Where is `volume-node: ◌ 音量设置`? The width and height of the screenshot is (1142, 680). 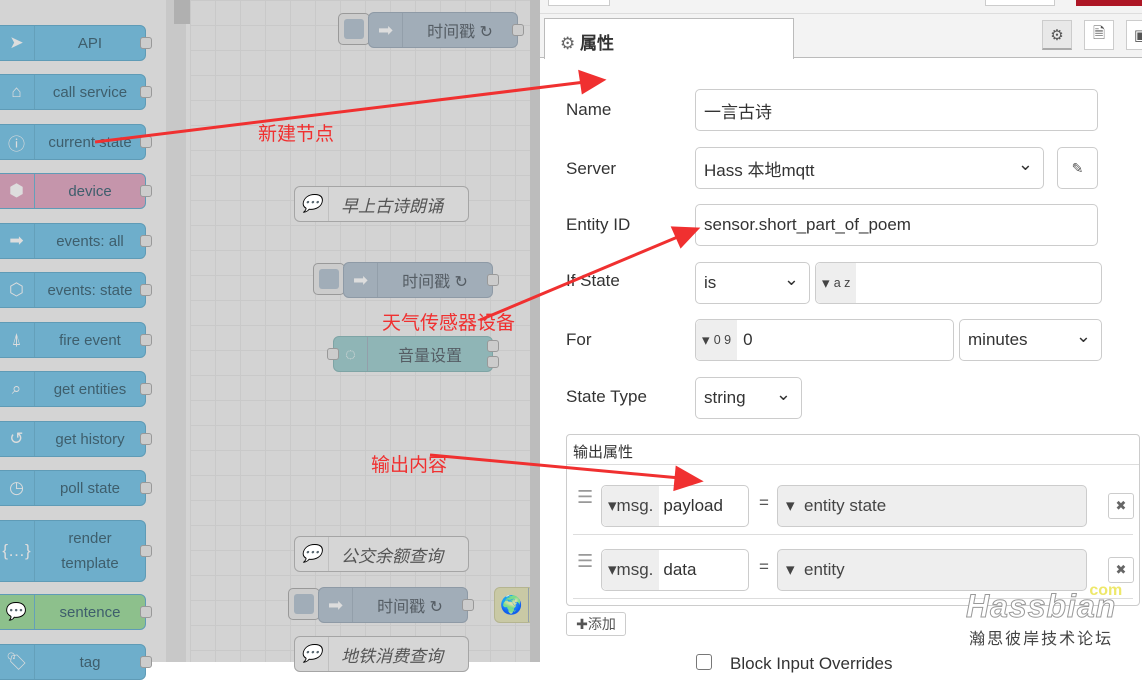
volume-node: ◌ 音量设置 is located at coordinates (413, 354).